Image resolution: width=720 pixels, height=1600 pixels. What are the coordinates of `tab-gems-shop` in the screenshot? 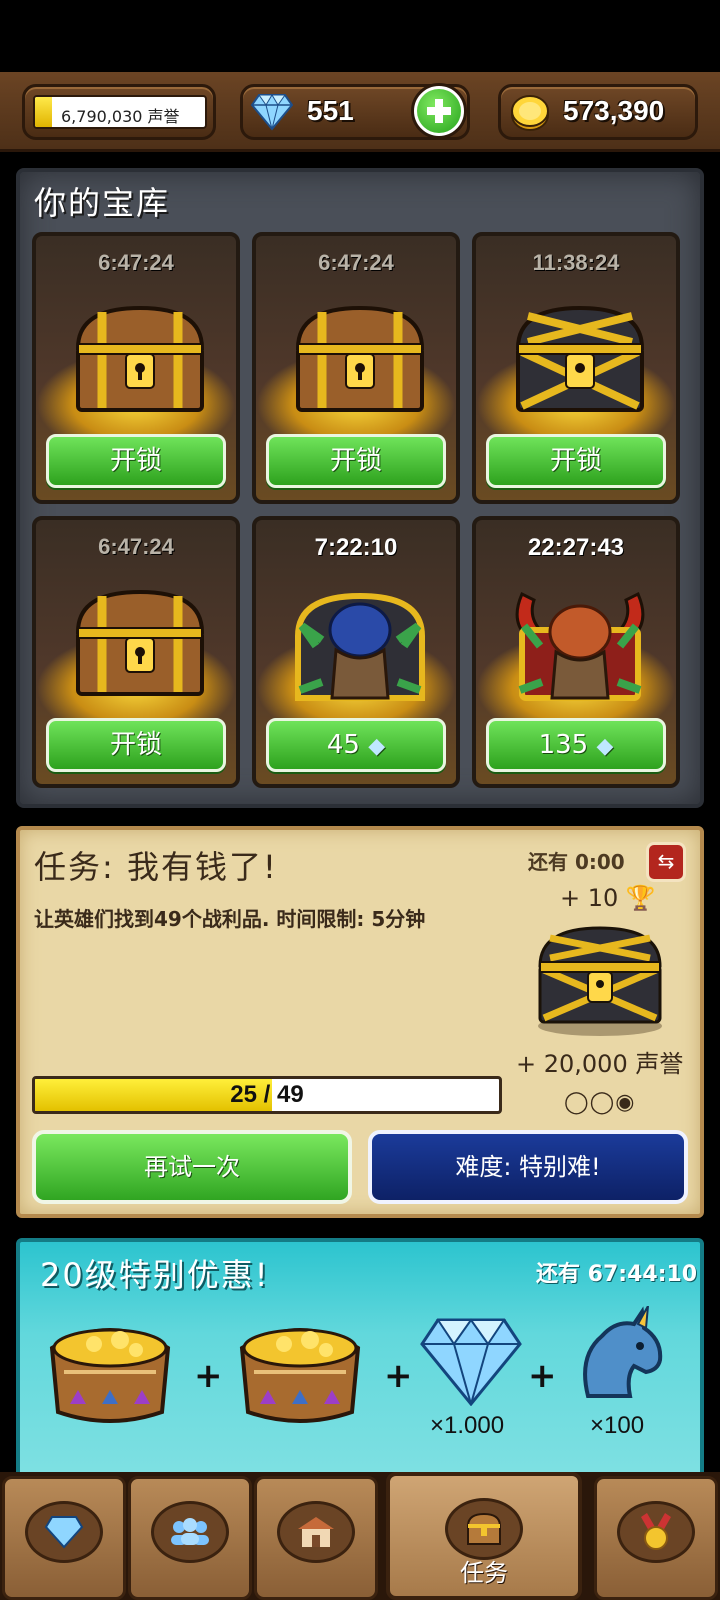 It's located at (64, 1538).